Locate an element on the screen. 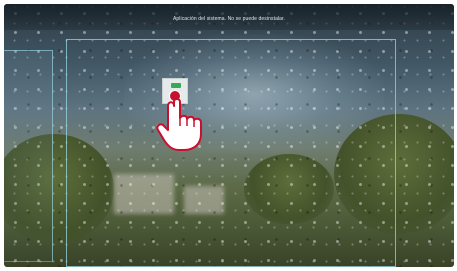  side-panel is located at coordinates (28, 156).